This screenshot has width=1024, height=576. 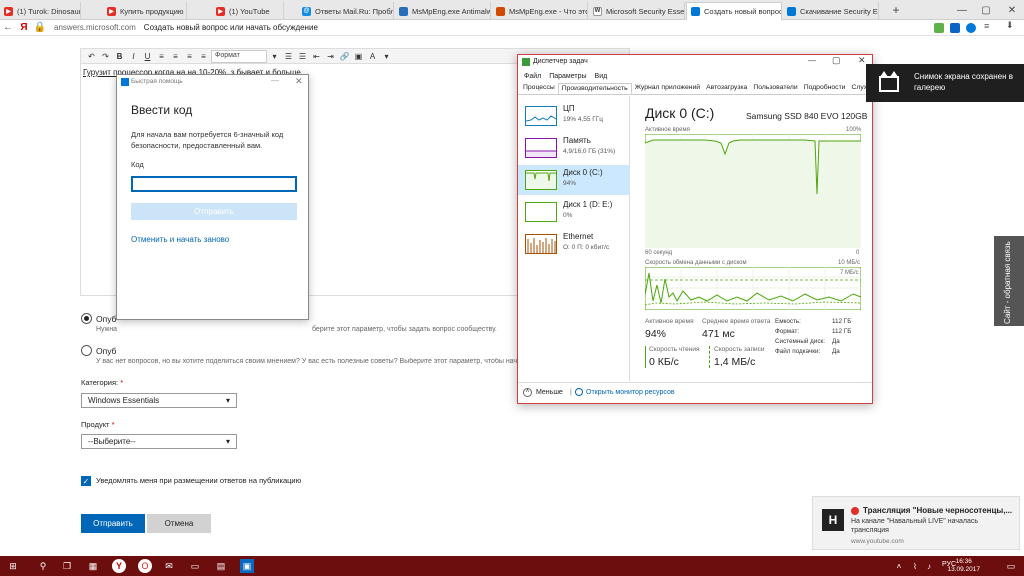 What do you see at coordinates (667, 88) in the screenshot?
I see `tab-app-history: Журнал приложений` at bounding box center [667, 88].